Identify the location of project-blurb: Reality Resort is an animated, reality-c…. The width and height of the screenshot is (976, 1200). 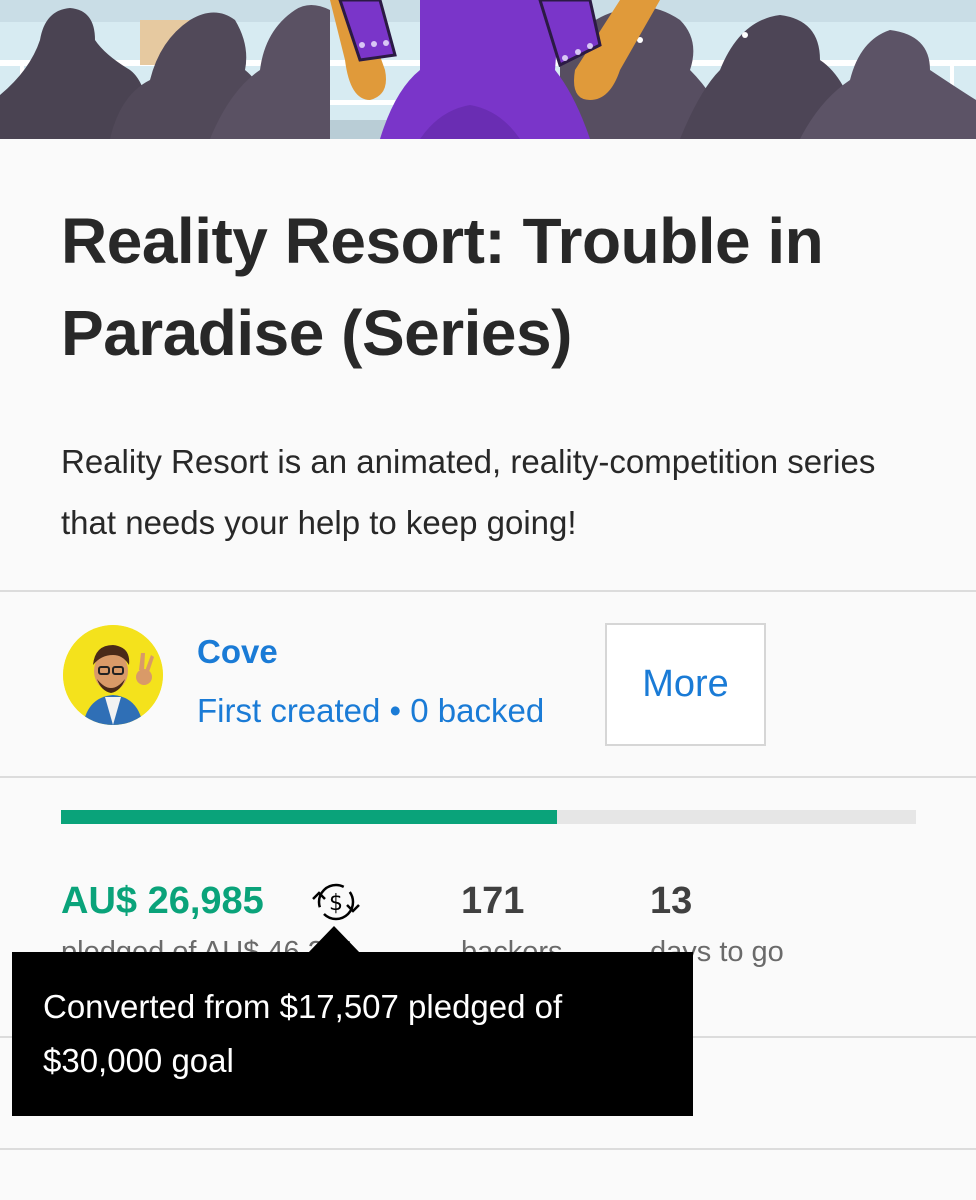
(468, 492).